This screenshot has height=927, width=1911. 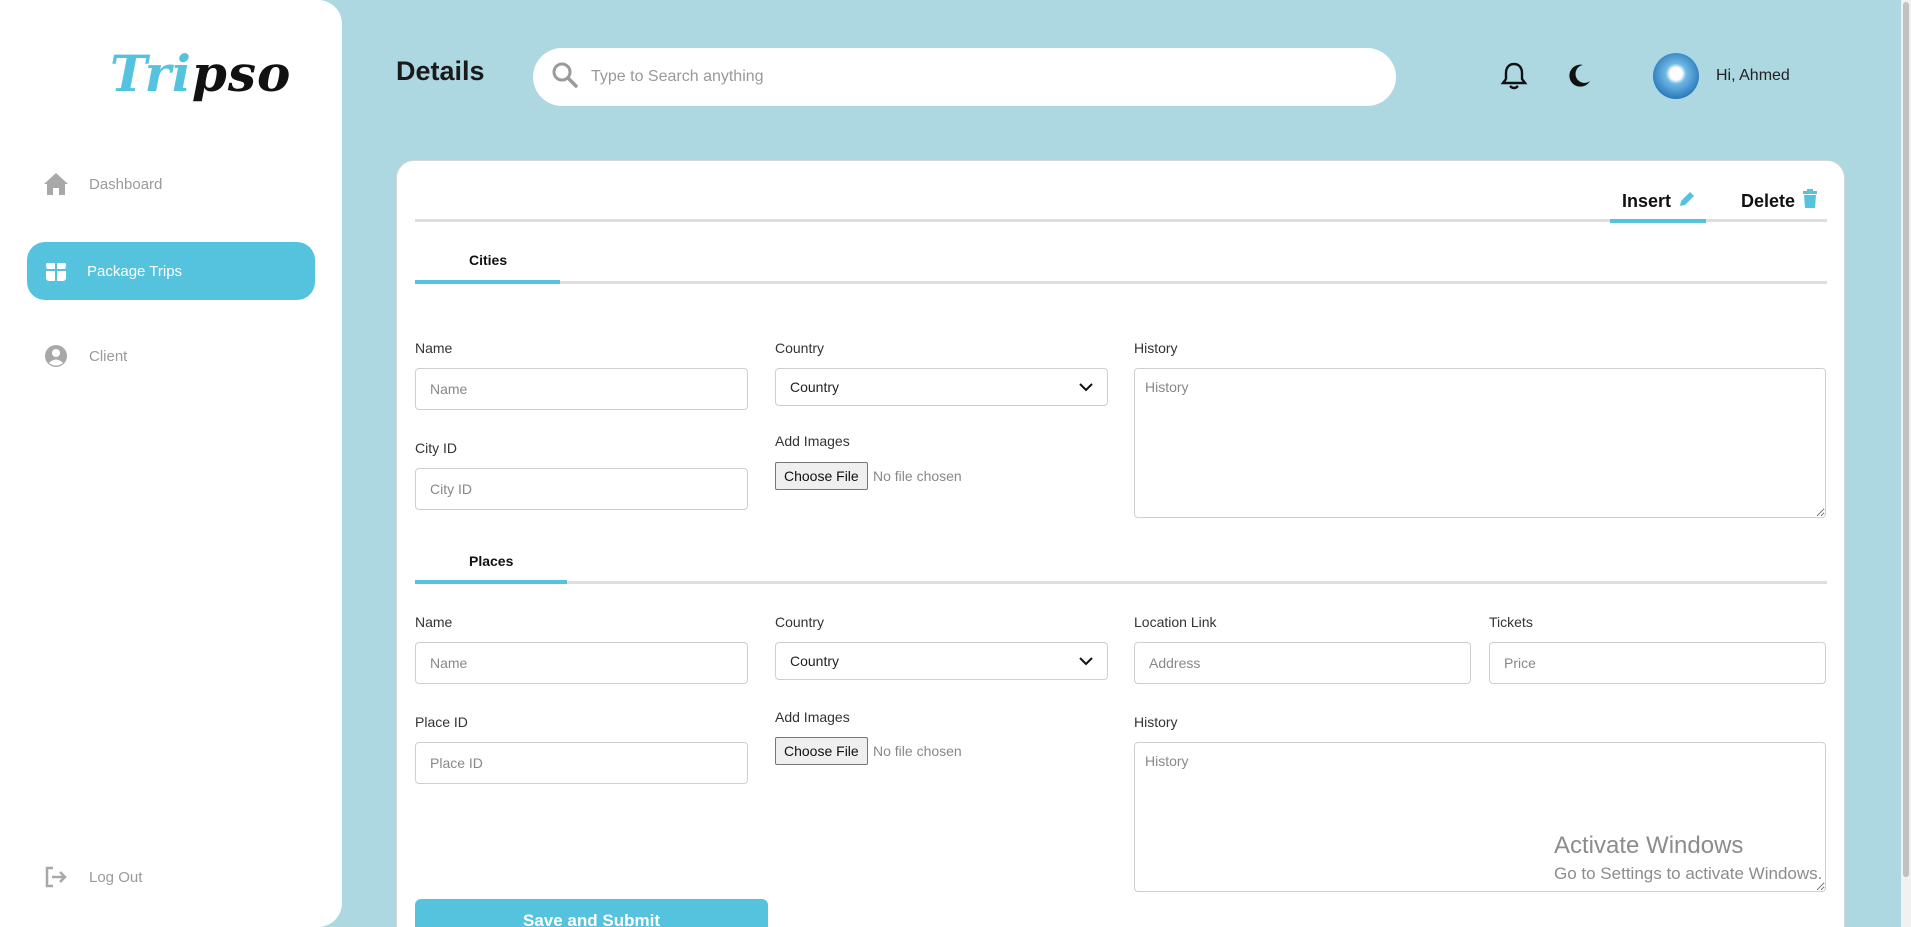 I want to click on section-title-cities: Cities, so click(x=488, y=260).